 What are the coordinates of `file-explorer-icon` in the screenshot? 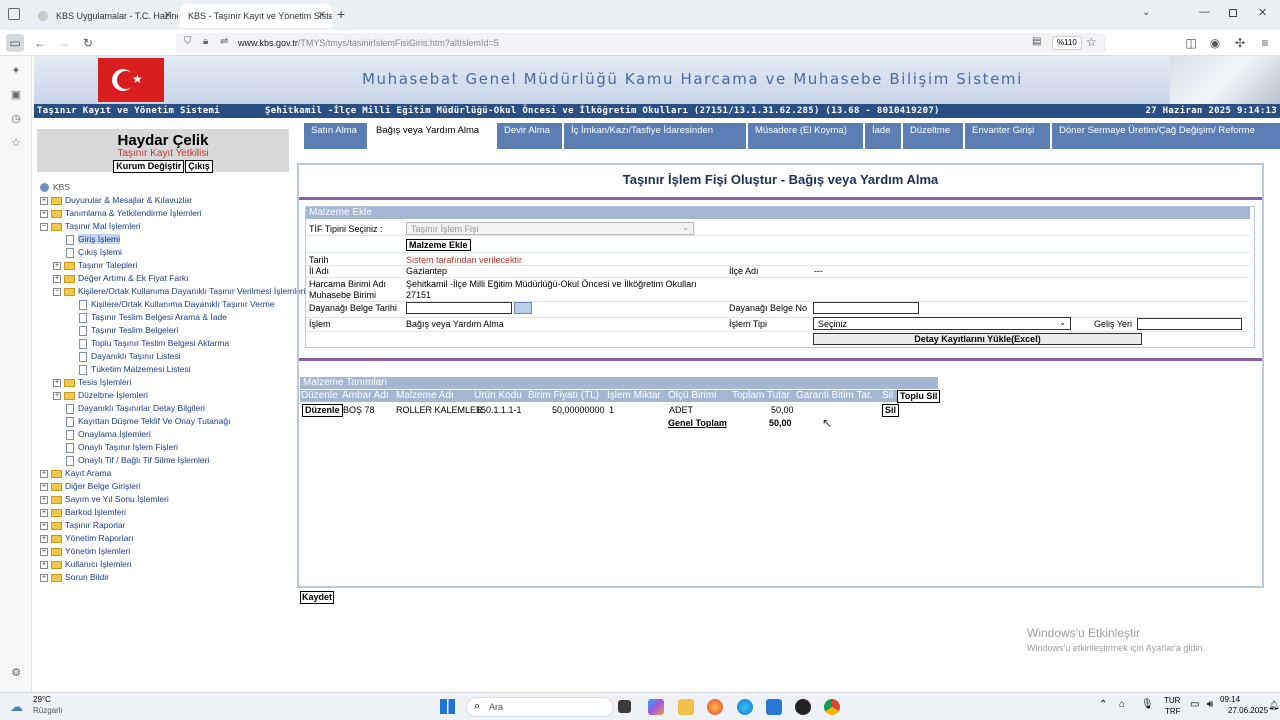 It's located at (686, 707).